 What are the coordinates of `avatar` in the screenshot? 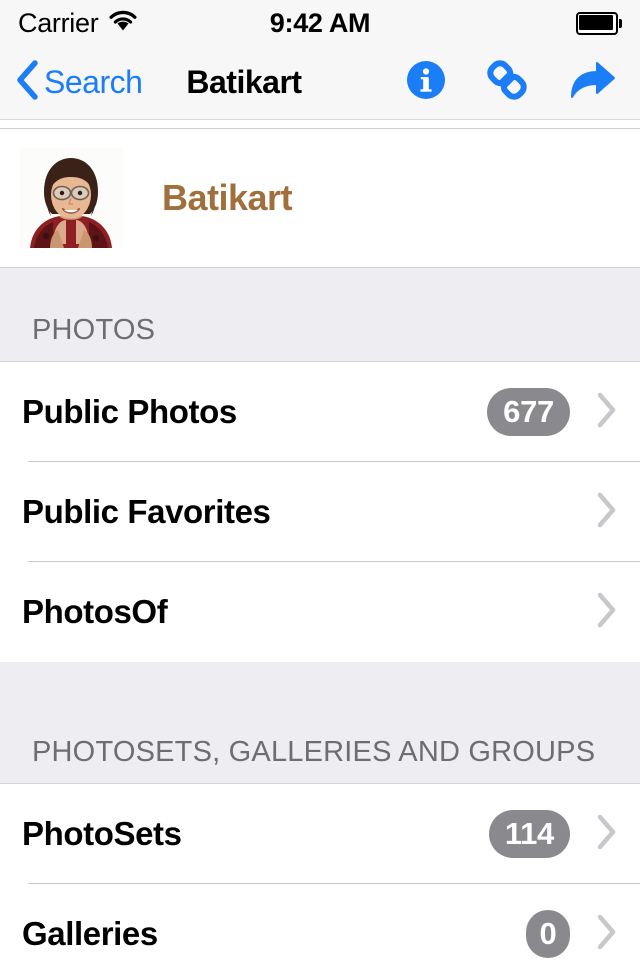 It's located at (71, 198).